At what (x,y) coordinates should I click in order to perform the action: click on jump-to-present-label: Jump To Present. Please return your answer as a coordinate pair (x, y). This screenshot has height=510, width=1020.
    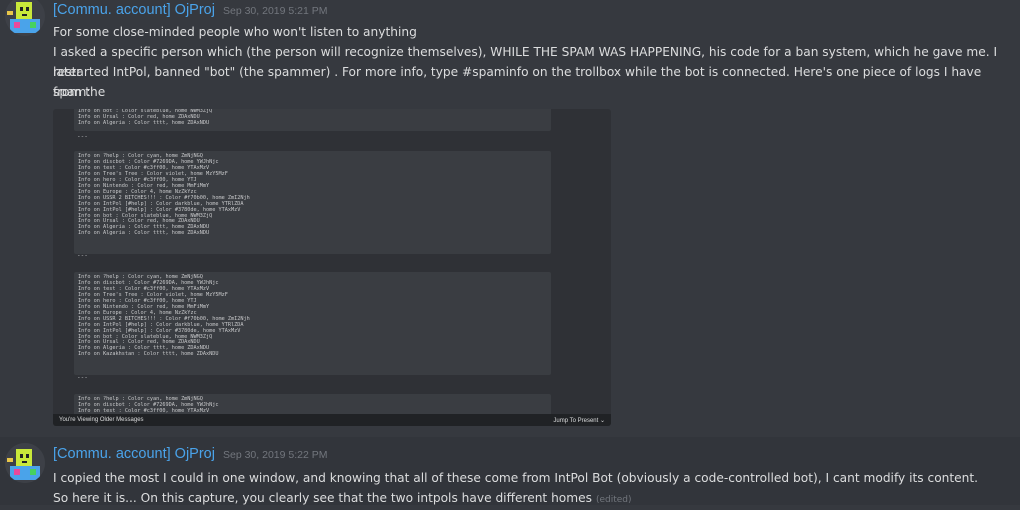
    Looking at the image, I should click on (576, 420).